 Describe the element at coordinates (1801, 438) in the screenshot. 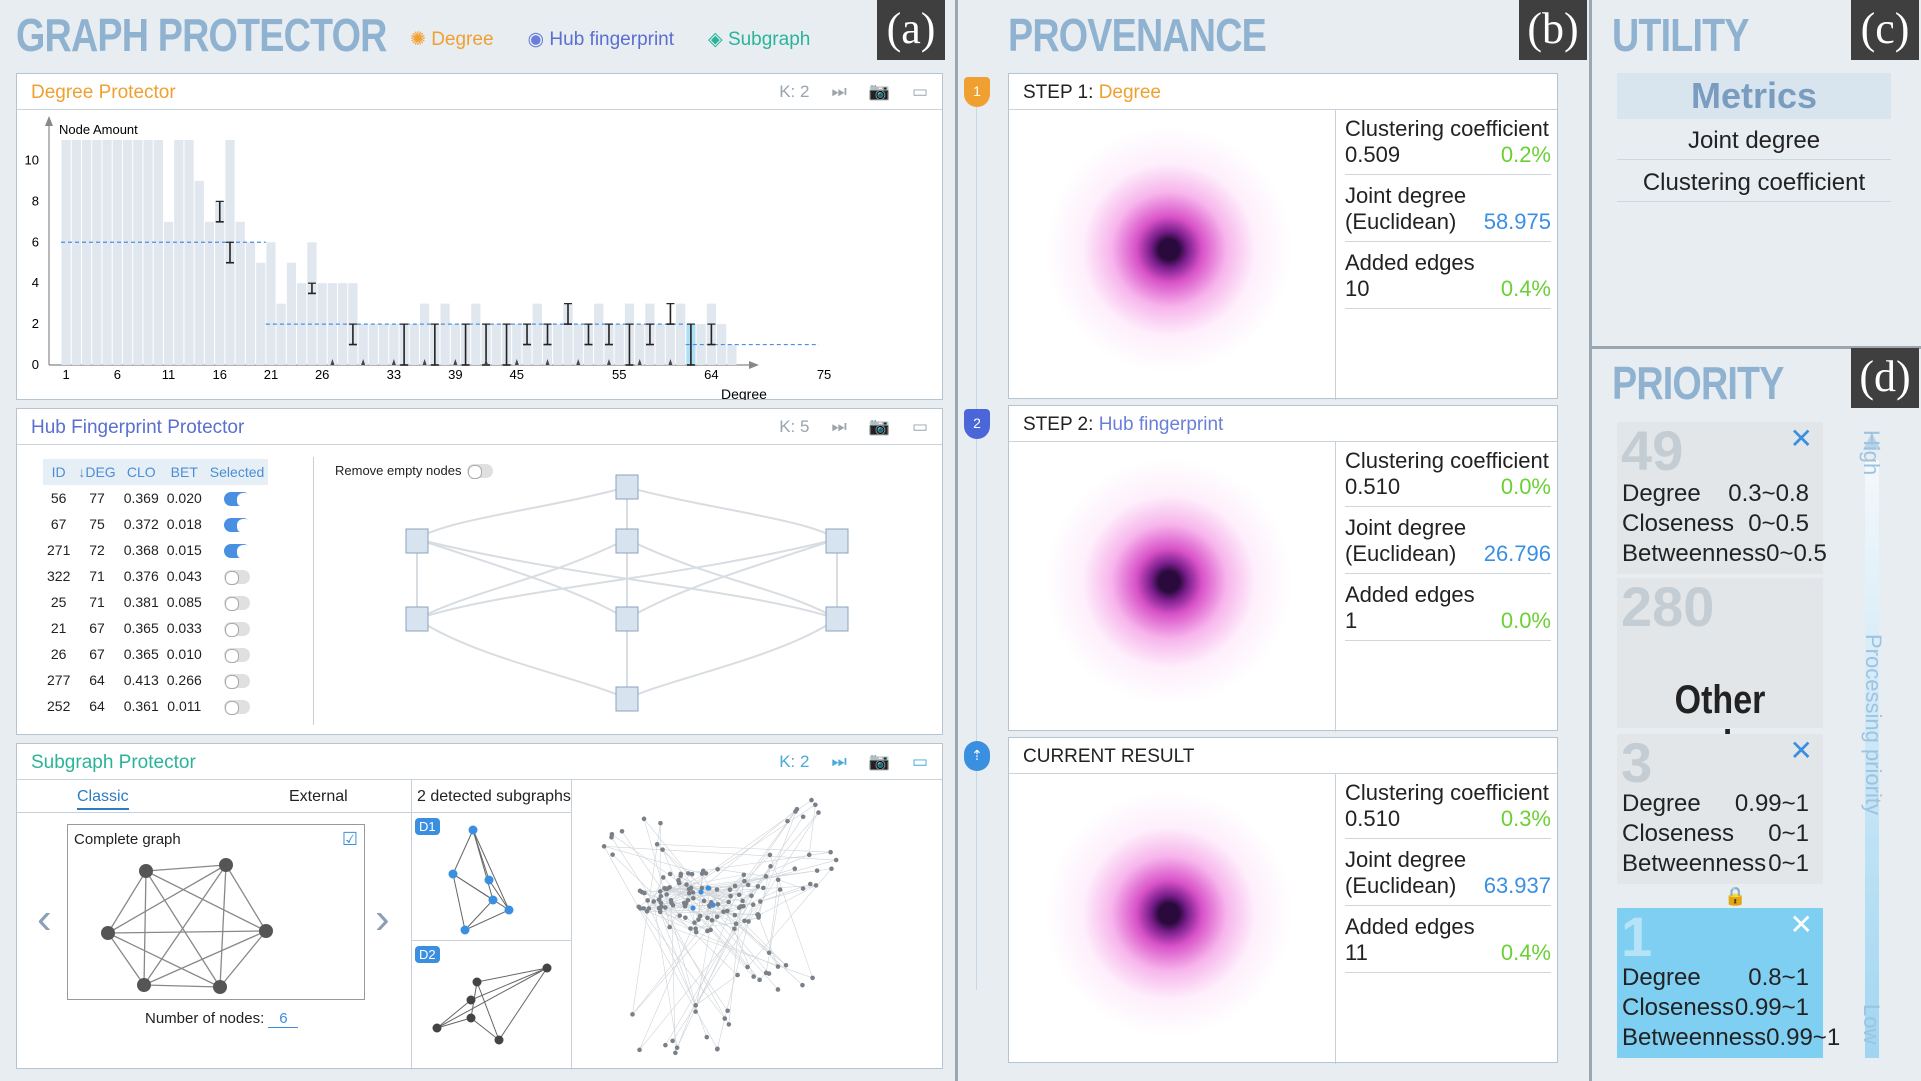

I see `close-icon: ✕` at that location.